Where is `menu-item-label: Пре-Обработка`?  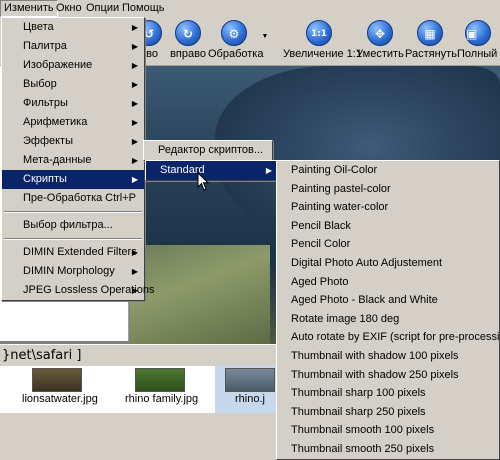 menu-item-label: Пре-Обработка is located at coordinates (63, 198).